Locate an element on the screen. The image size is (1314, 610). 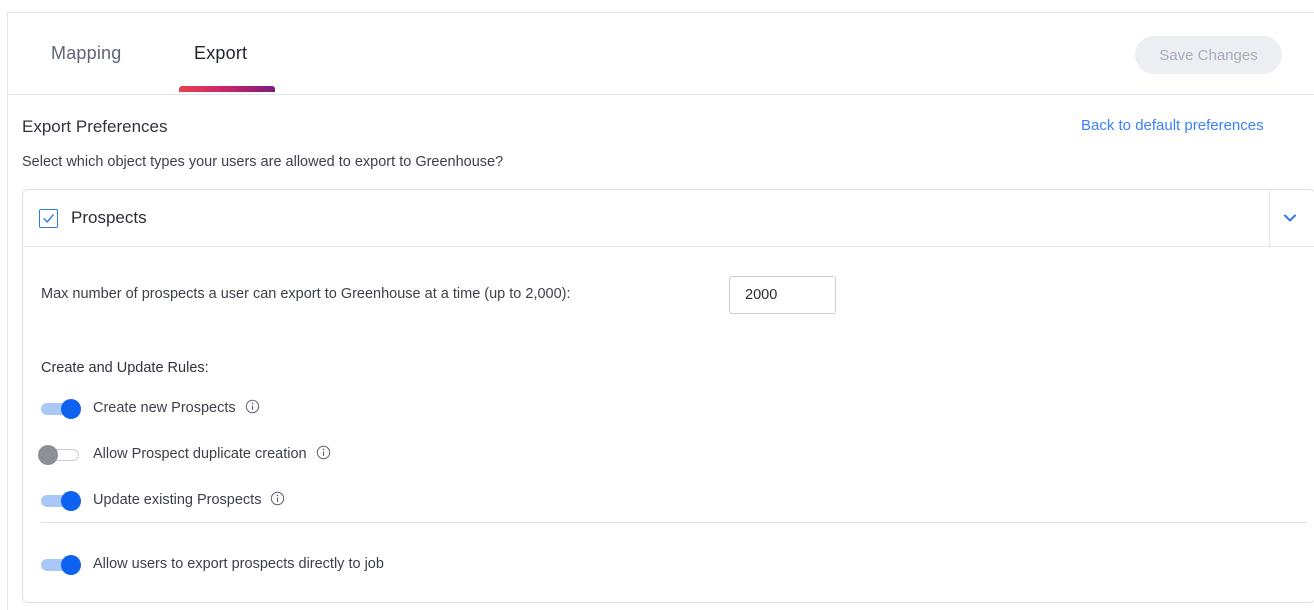
prospects-title: Prospects is located at coordinates (109, 217).